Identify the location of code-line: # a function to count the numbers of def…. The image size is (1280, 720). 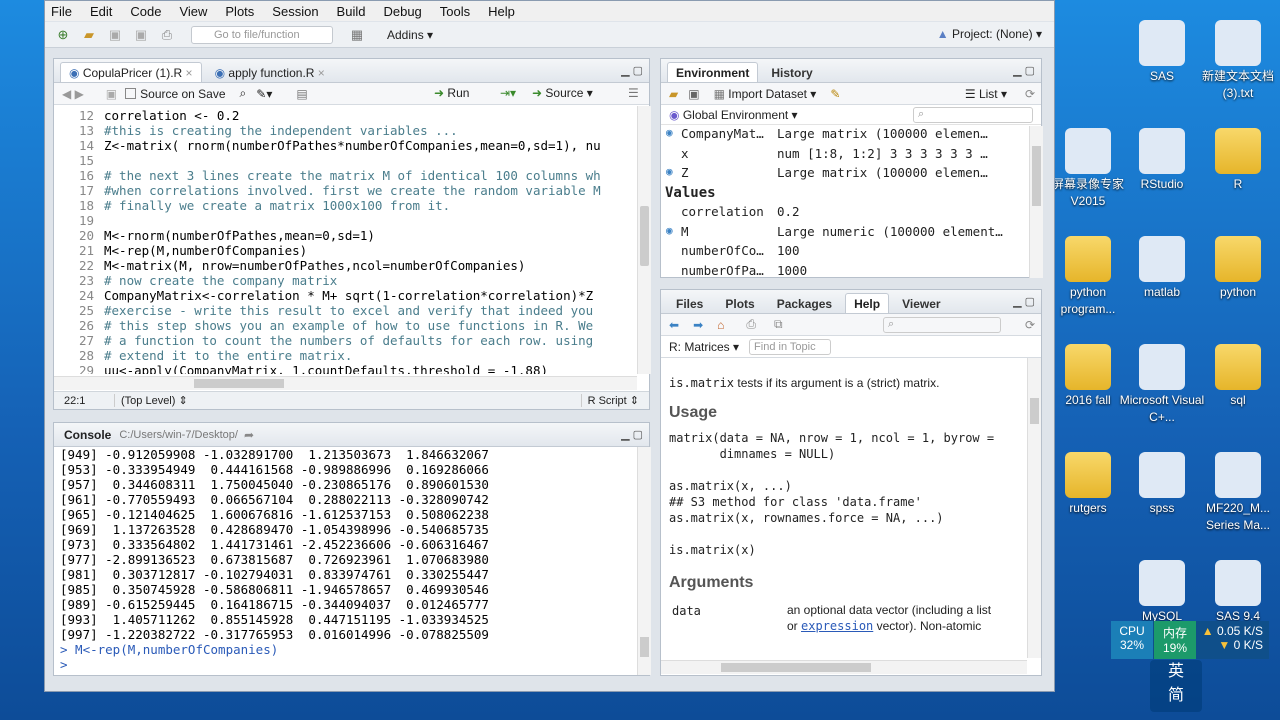
(348, 340).